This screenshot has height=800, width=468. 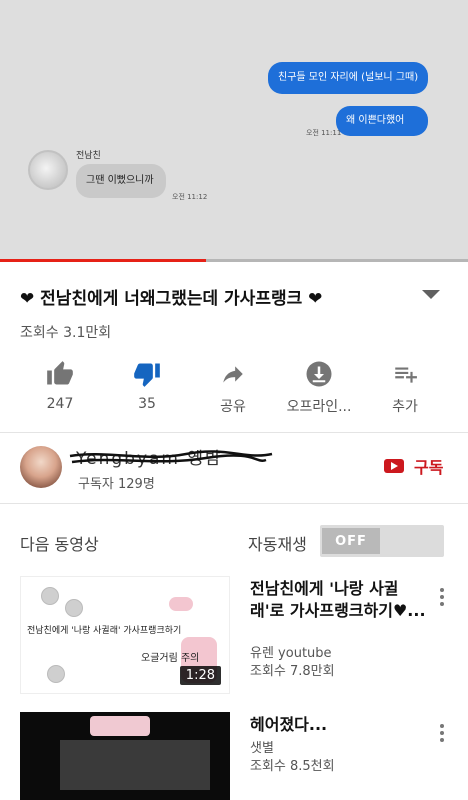 I want to click on video-views: 조회수 7.8만회, so click(x=292, y=671).